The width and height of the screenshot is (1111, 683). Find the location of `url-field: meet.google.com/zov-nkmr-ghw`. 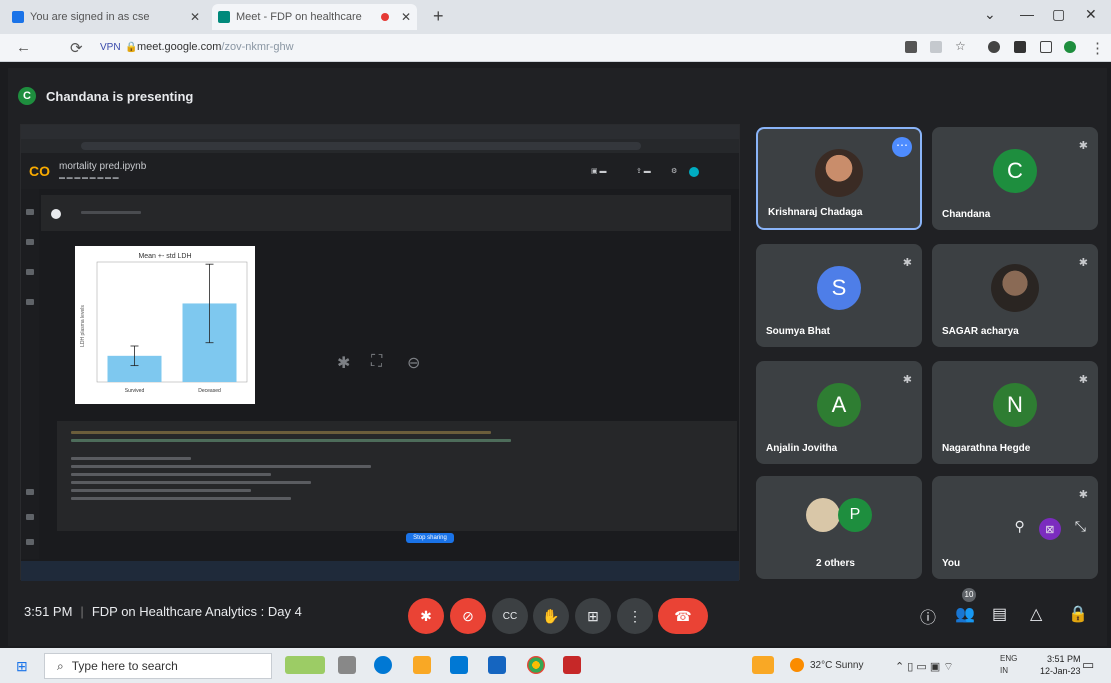

url-field: meet.google.com/zov-nkmr-ghw is located at coordinates (215, 47).